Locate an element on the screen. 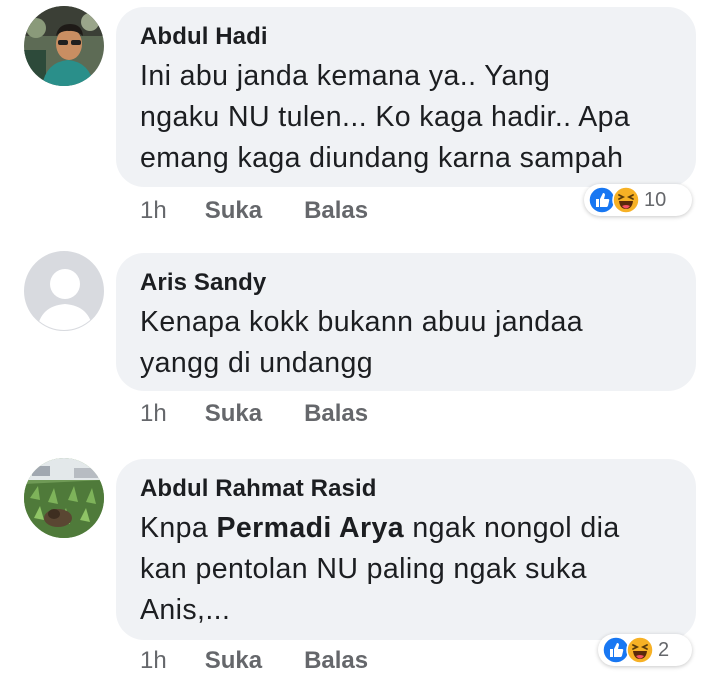  comment-text-segment: Knpa is located at coordinates (178, 528).